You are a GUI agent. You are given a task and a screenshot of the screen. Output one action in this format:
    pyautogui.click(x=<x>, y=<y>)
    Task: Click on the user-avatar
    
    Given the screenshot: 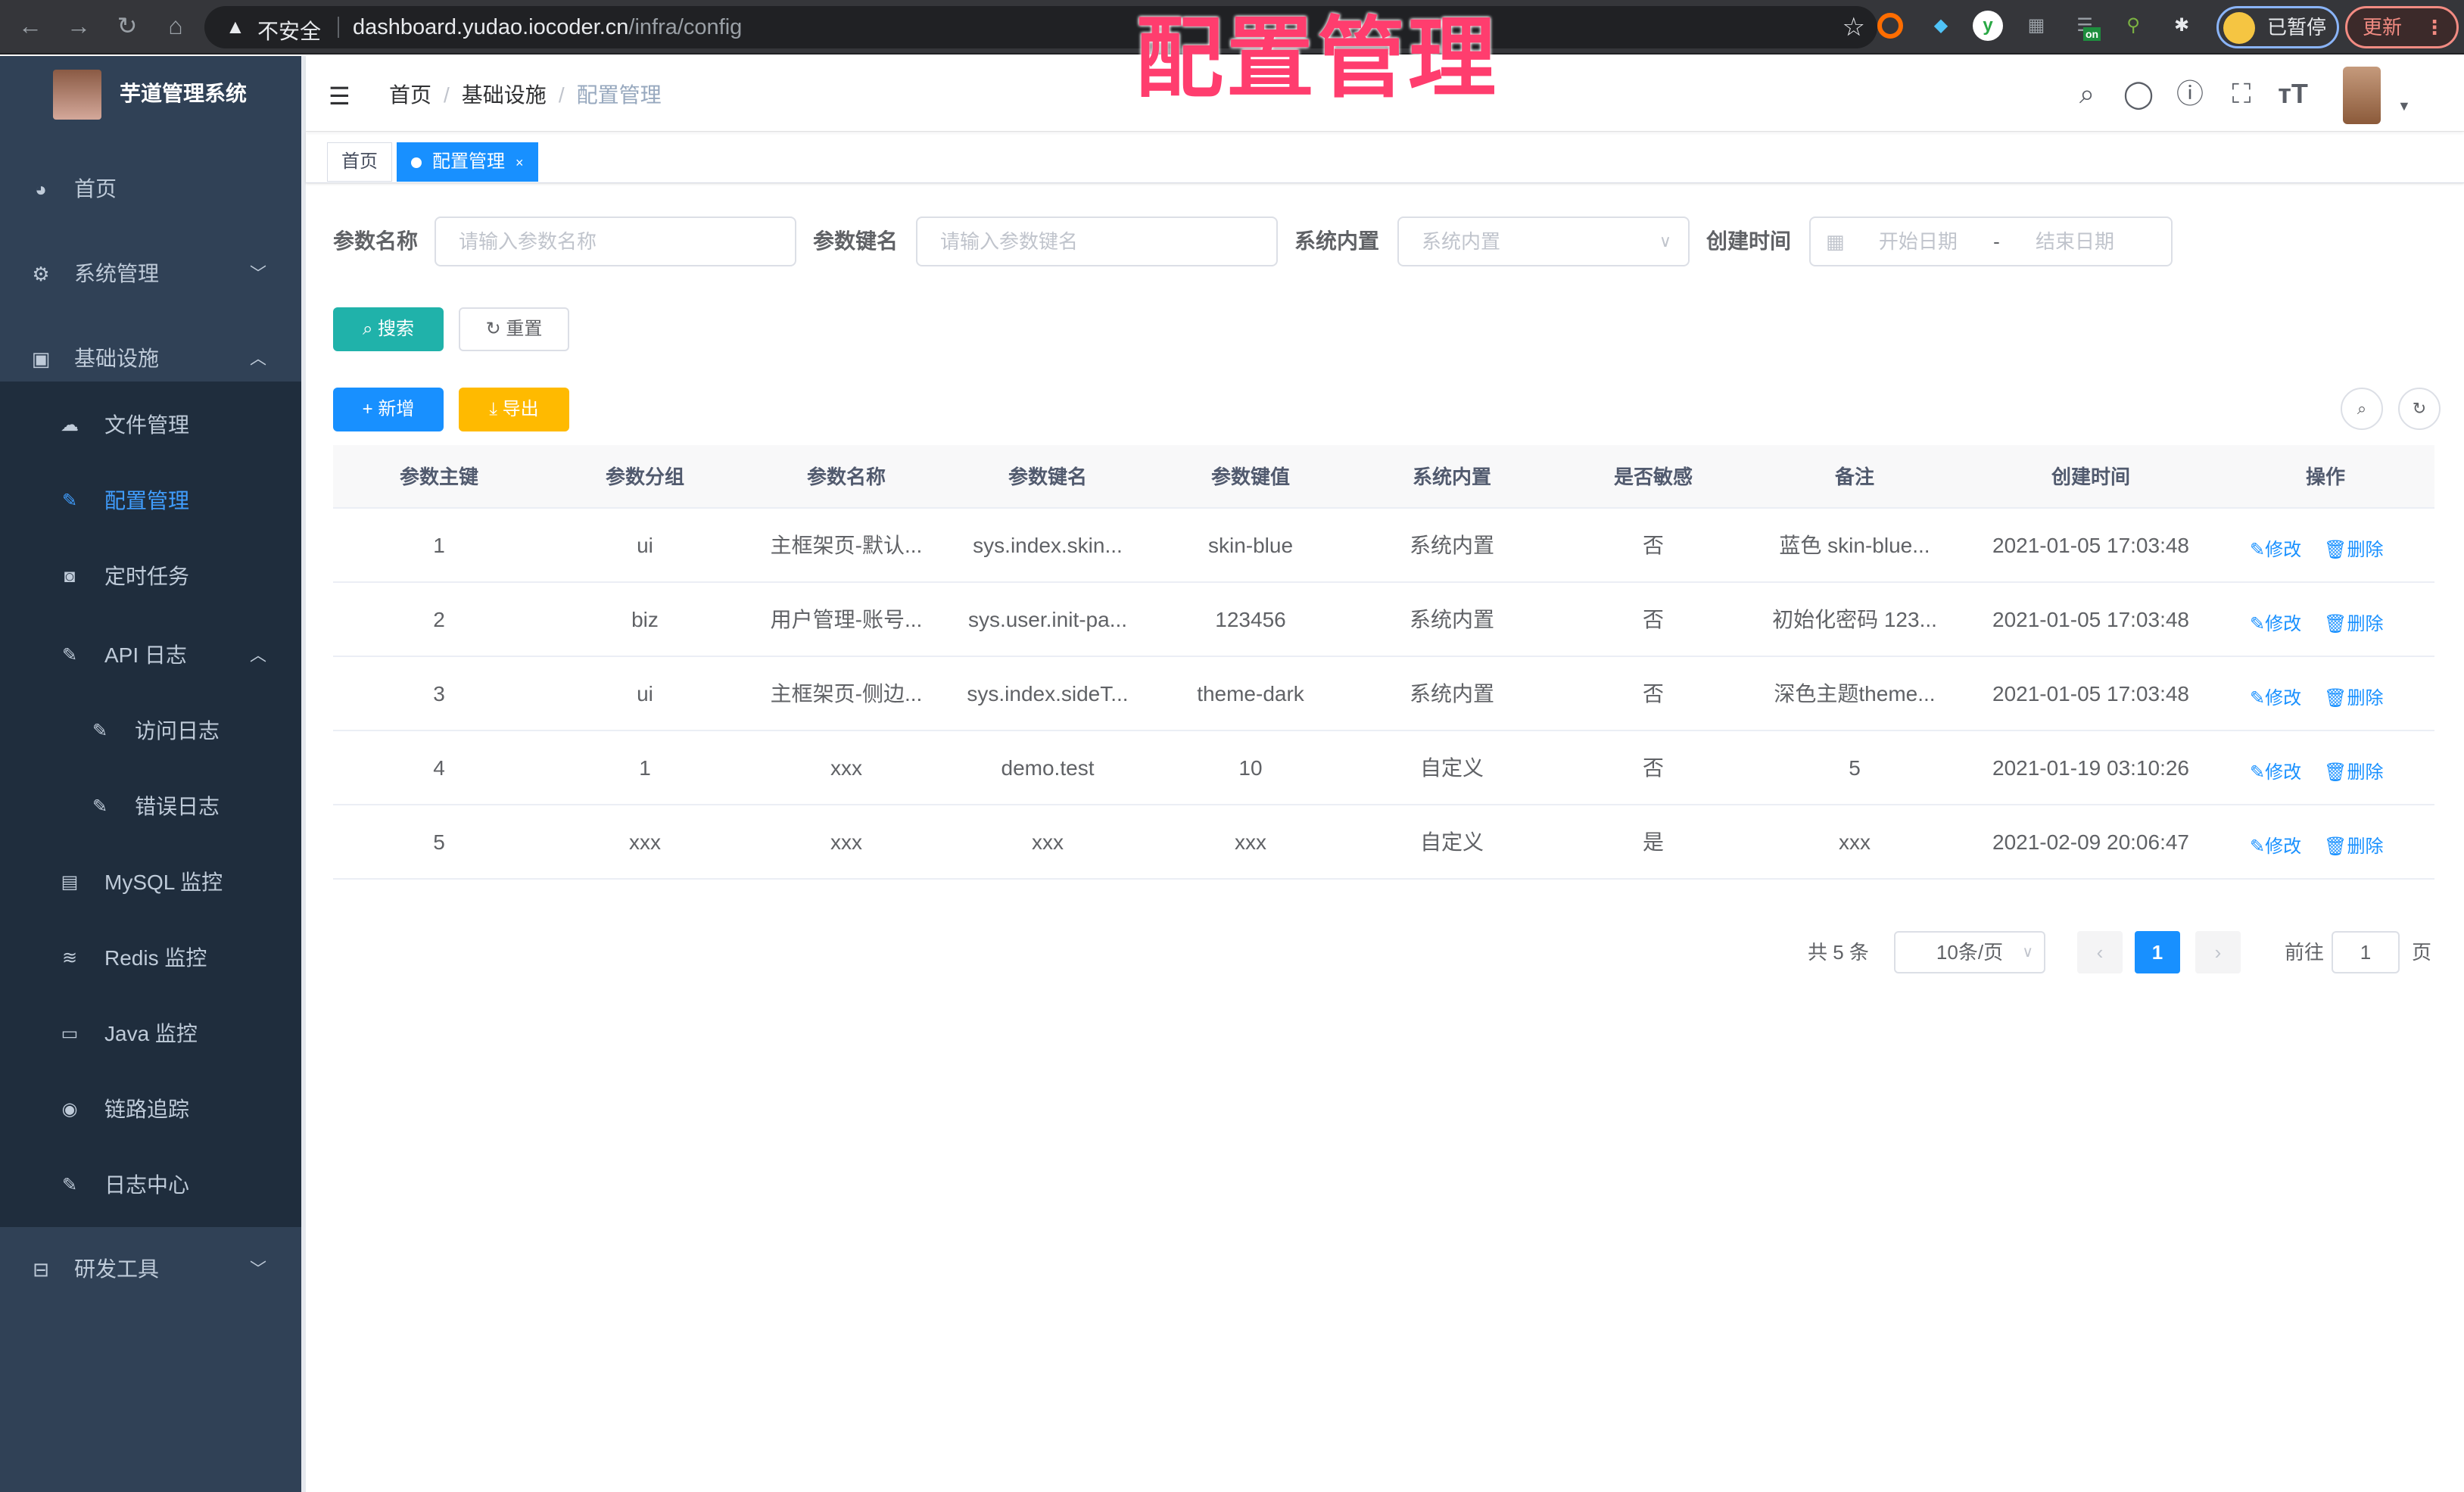 What is the action you would take?
    pyautogui.click(x=2362, y=95)
    